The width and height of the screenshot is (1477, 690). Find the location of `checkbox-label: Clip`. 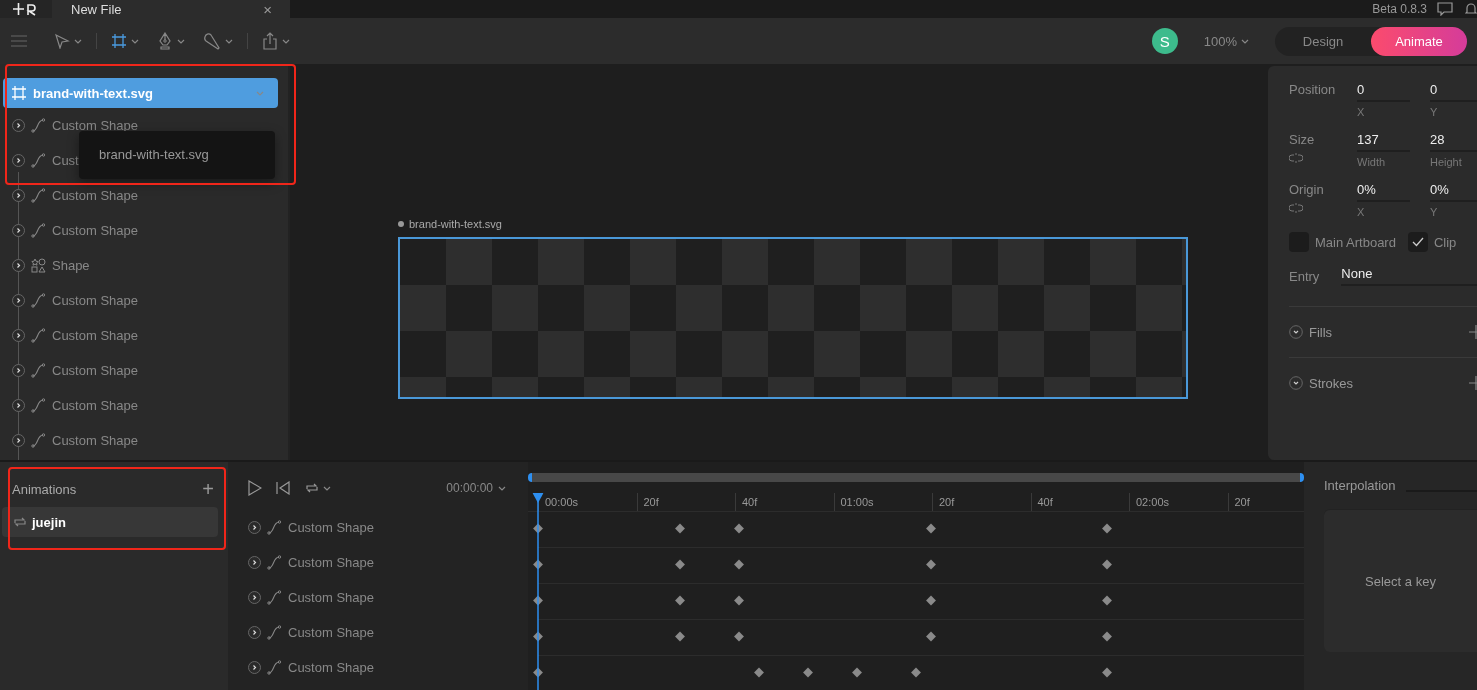

checkbox-label: Clip is located at coordinates (1445, 242).